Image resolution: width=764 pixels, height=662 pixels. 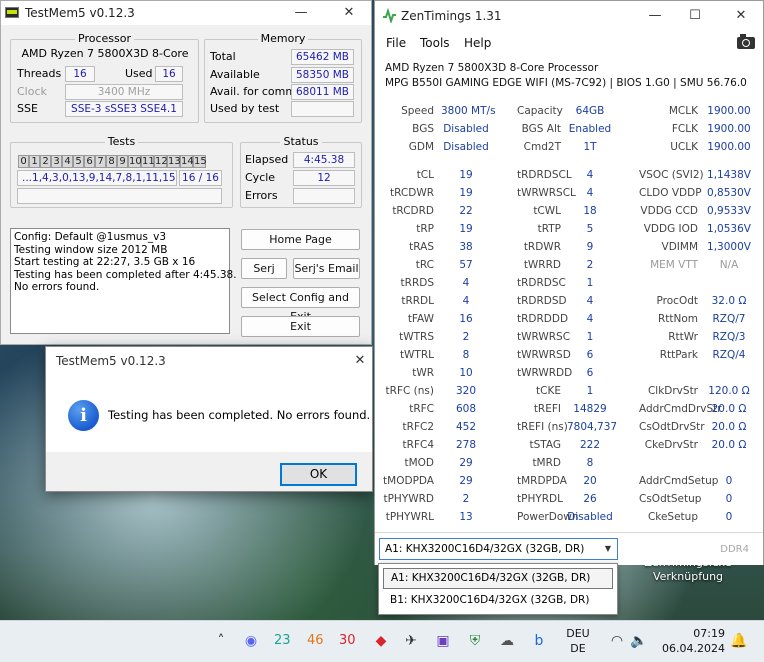 I want to click on menu-file: File, so click(x=396, y=43).